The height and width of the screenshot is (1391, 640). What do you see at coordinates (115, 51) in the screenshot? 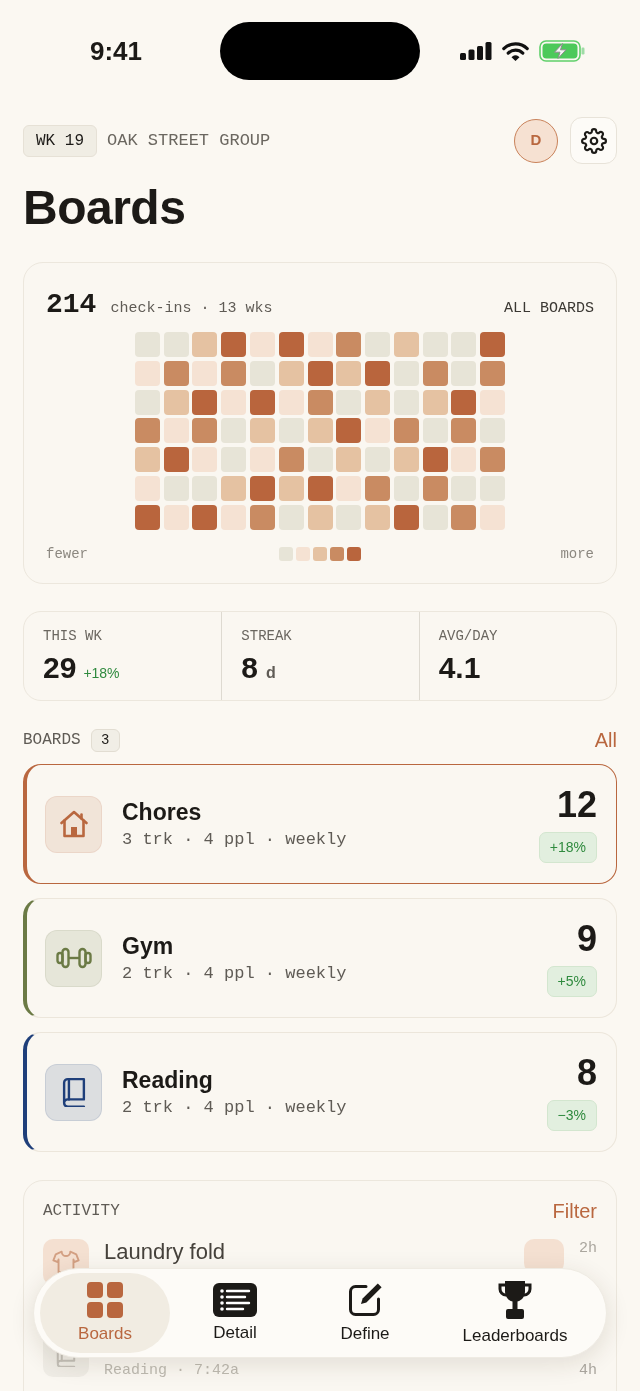
I see `status-time: 9:41` at bounding box center [115, 51].